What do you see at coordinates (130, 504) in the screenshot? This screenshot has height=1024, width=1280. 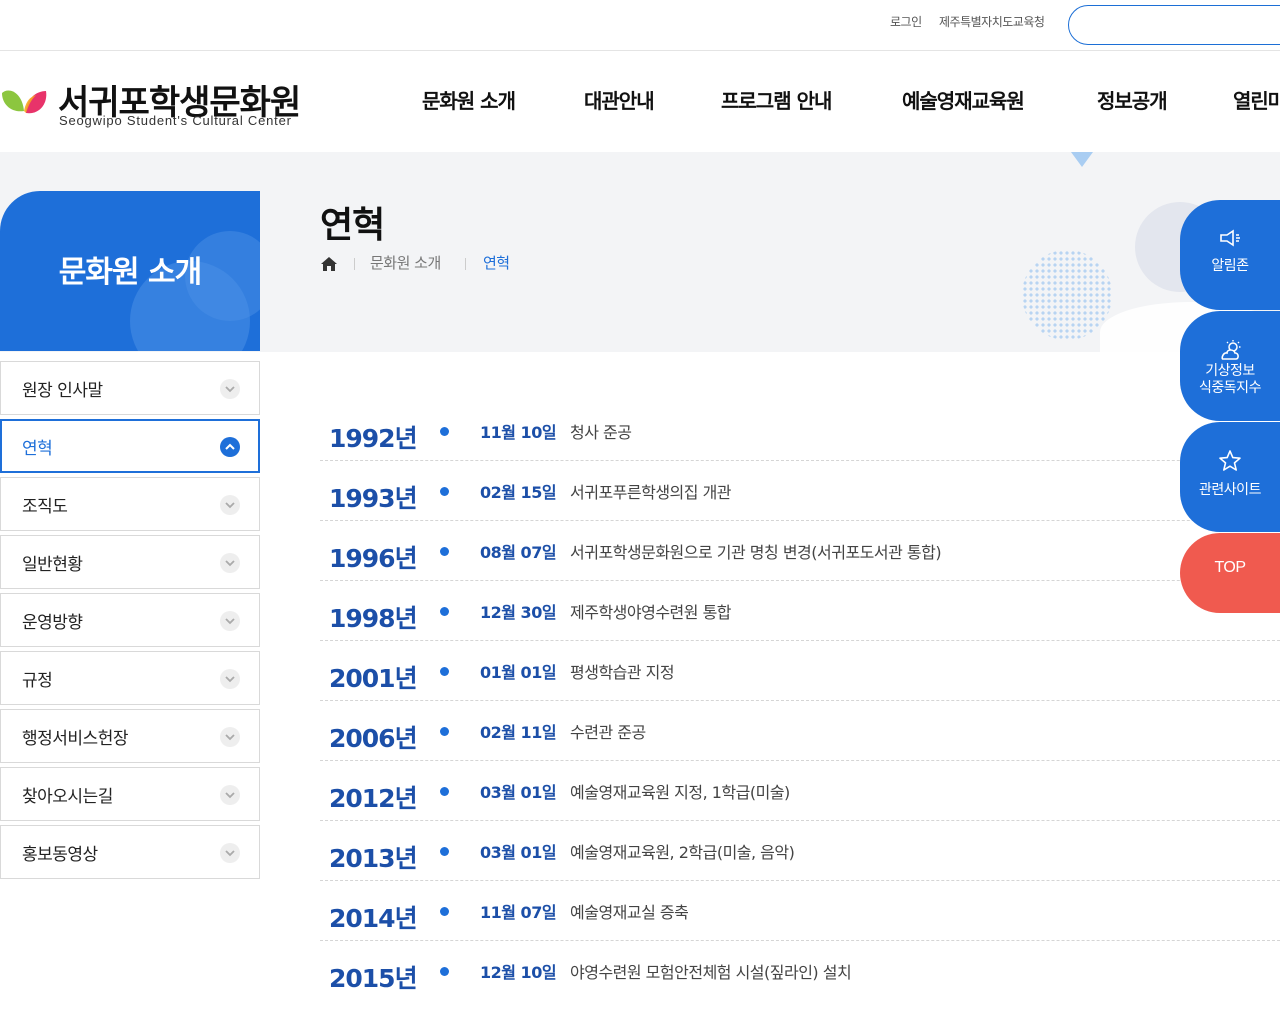 I see `lnb-item-organization: 조직도` at bounding box center [130, 504].